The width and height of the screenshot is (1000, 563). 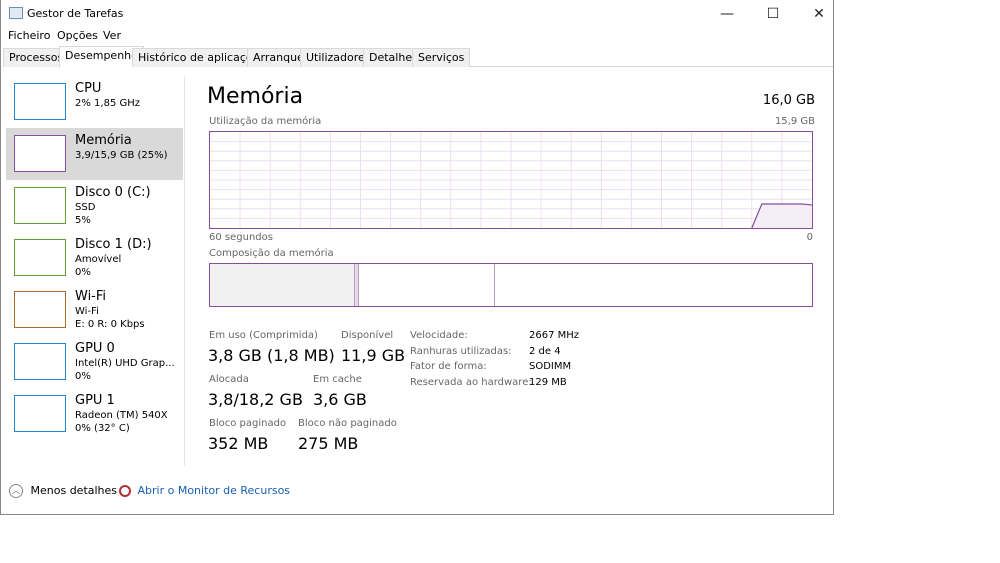 I want to click on stat-value-available: 11,9 GB, so click(x=373, y=355).